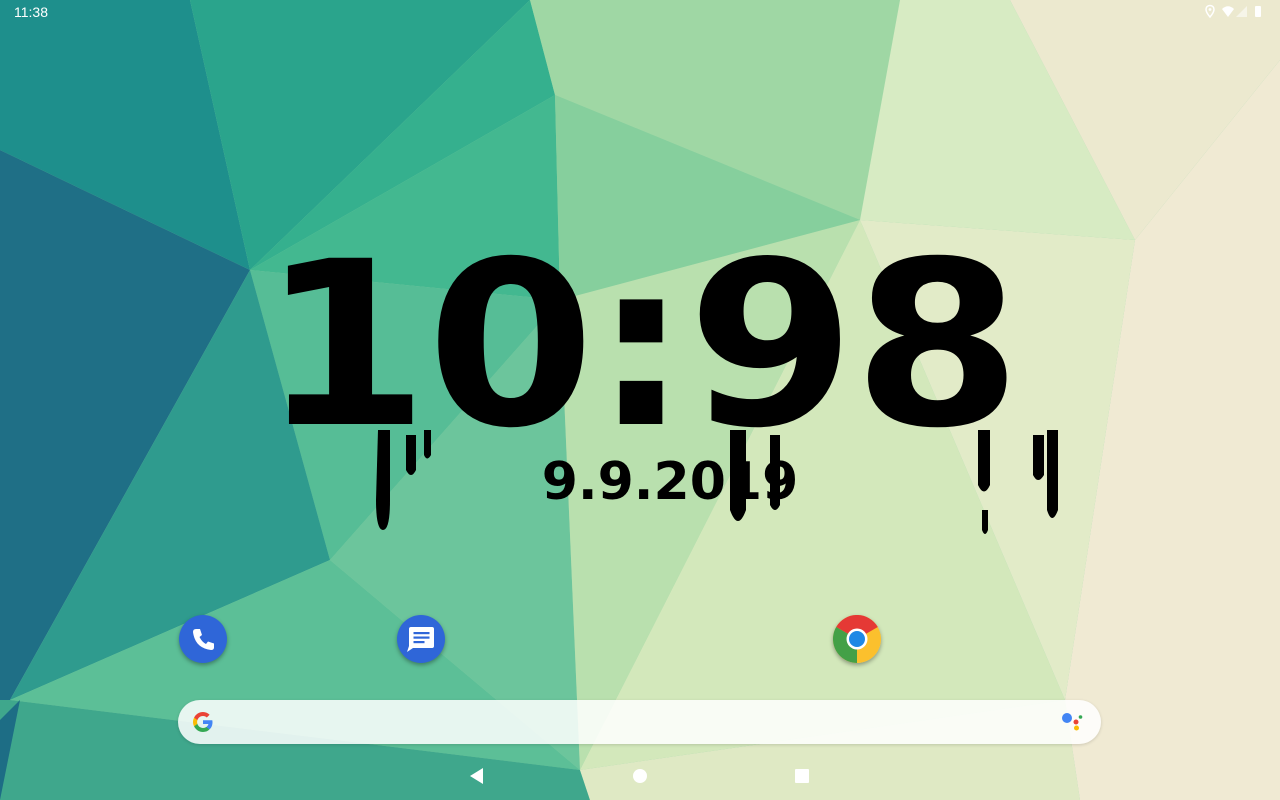 This screenshot has width=1280, height=800. I want to click on search-bar, so click(639, 722).